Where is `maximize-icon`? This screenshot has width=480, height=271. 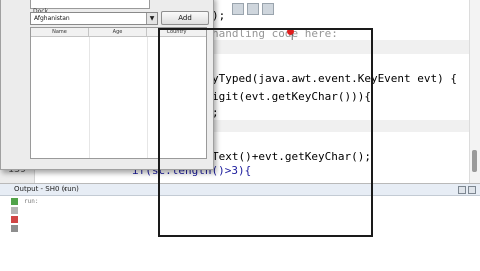 maximize-icon is located at coordinates (472, 190).